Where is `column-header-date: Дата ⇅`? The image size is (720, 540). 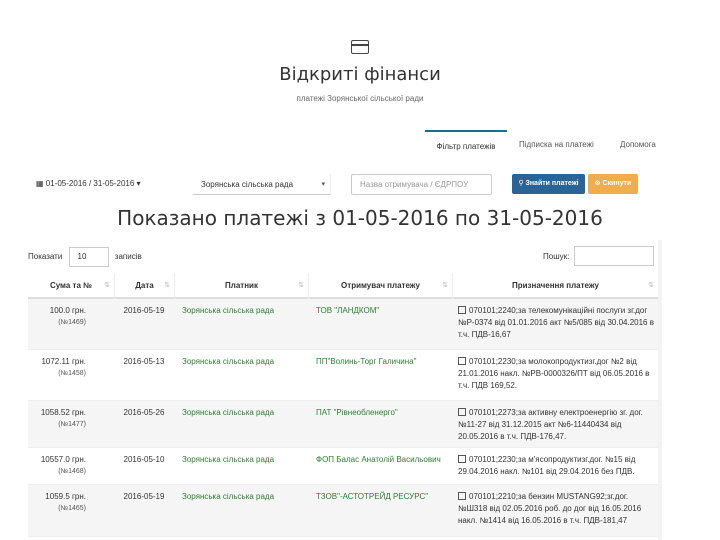
column-header-date: Дата ⇅ is located at coordinates (144, 286).